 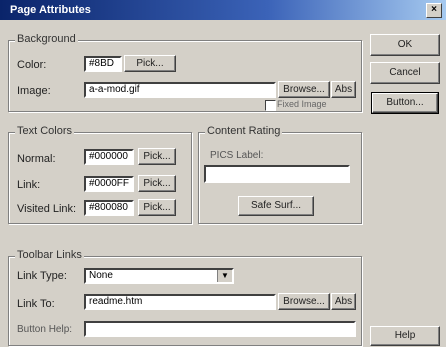 I want to click on color-label: Color:, so click(x=32, y=65).